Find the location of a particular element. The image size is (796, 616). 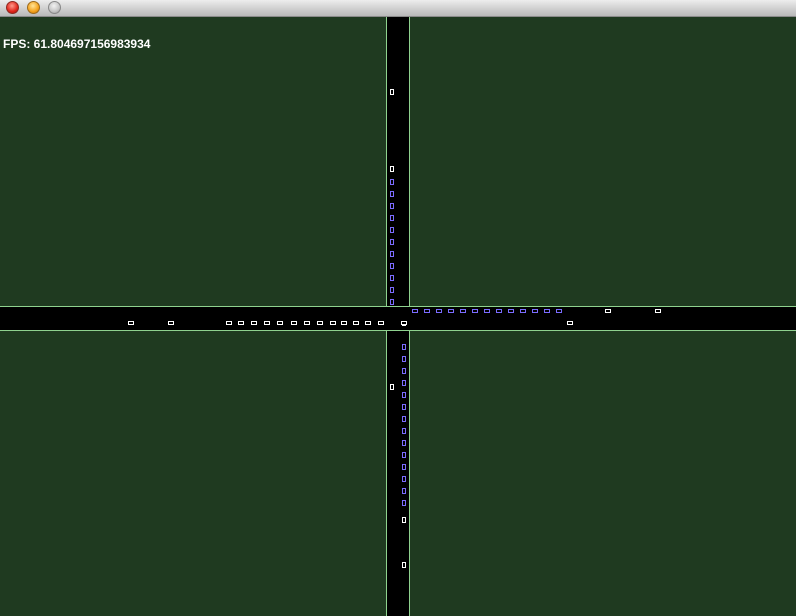

window-titlebar is located at coordinates (398, 8).